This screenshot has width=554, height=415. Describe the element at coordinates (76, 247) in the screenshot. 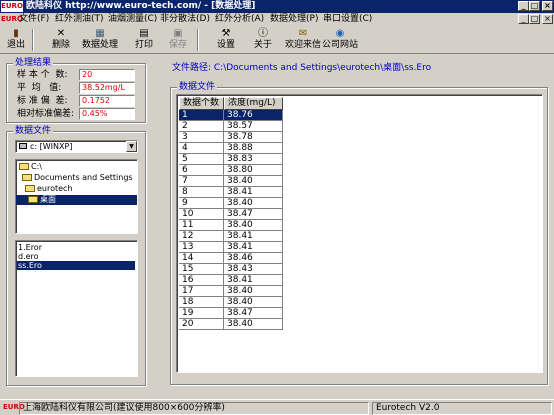

I see `list-item: 1.Eror` at that location.